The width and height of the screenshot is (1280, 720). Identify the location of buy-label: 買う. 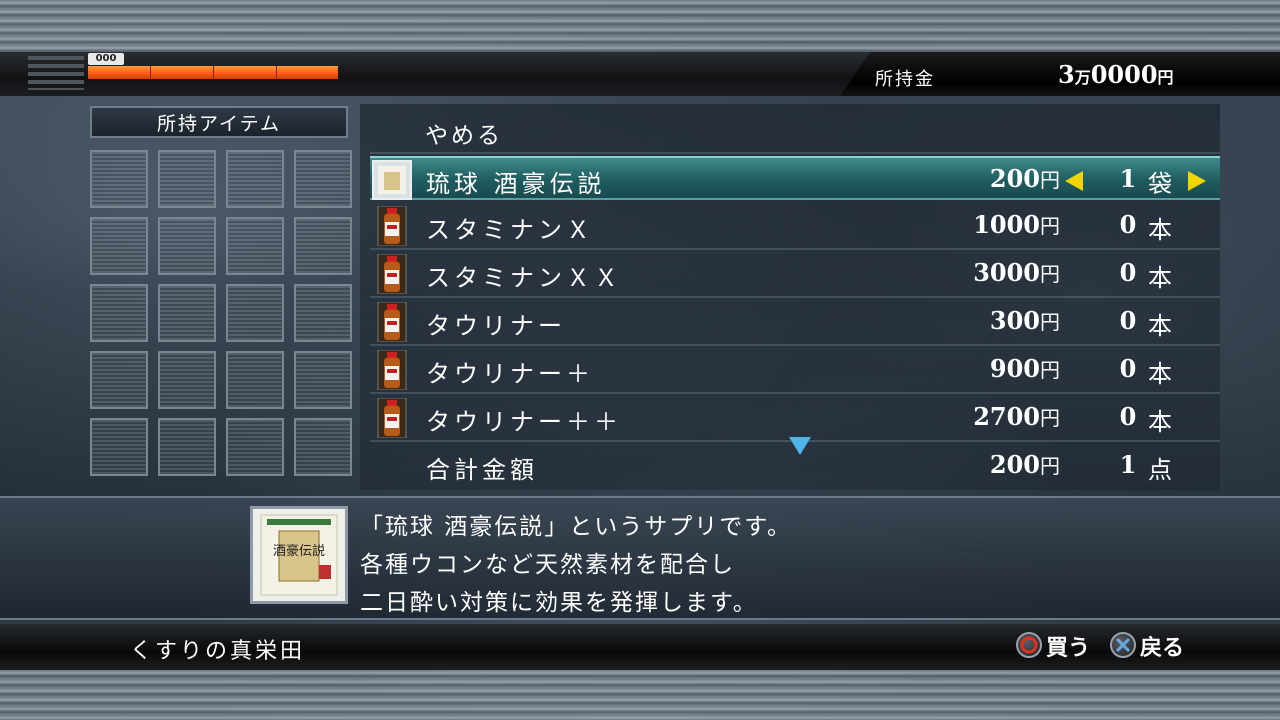
(1068, 648).